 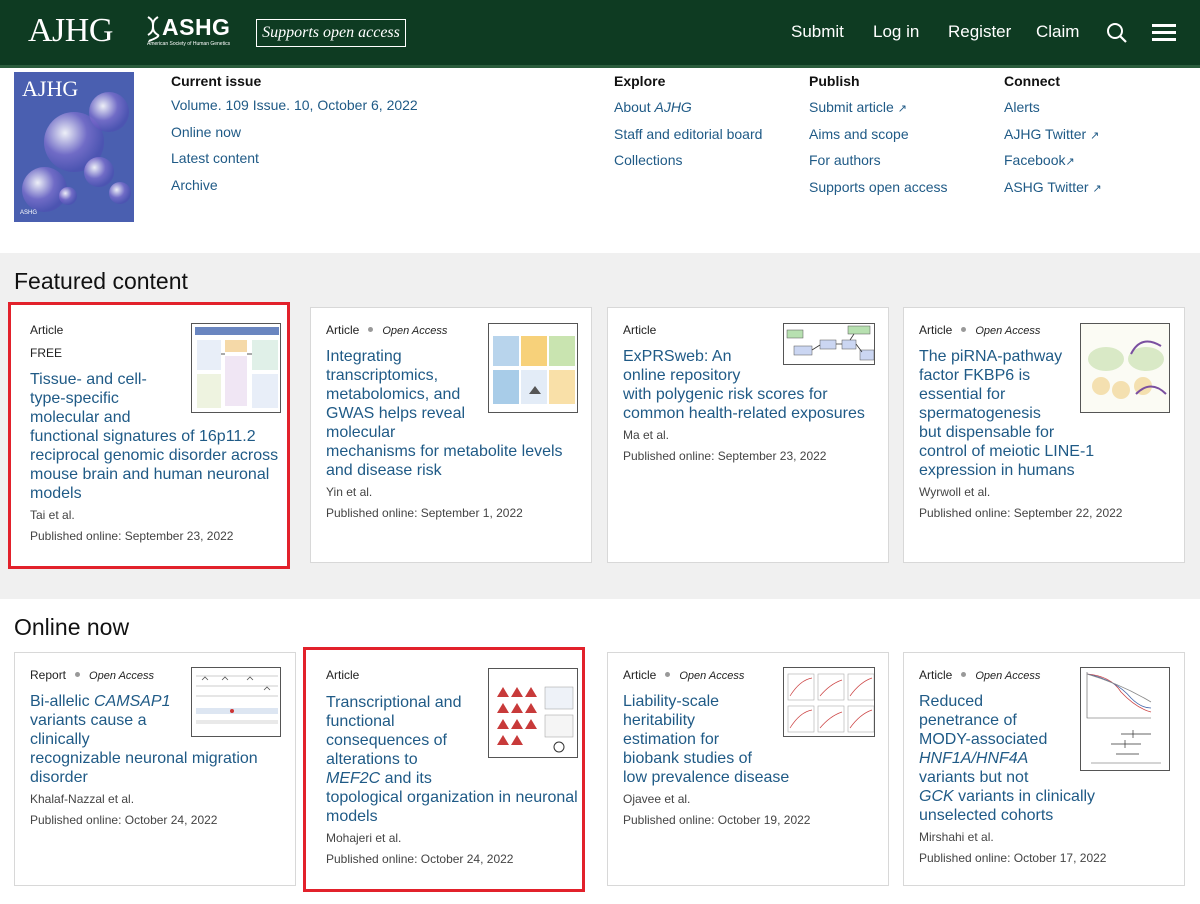 What do you see at coordinates (829, 702) in the screenshot?
I see `article-thumbnail` at bounding box center [829, 702].